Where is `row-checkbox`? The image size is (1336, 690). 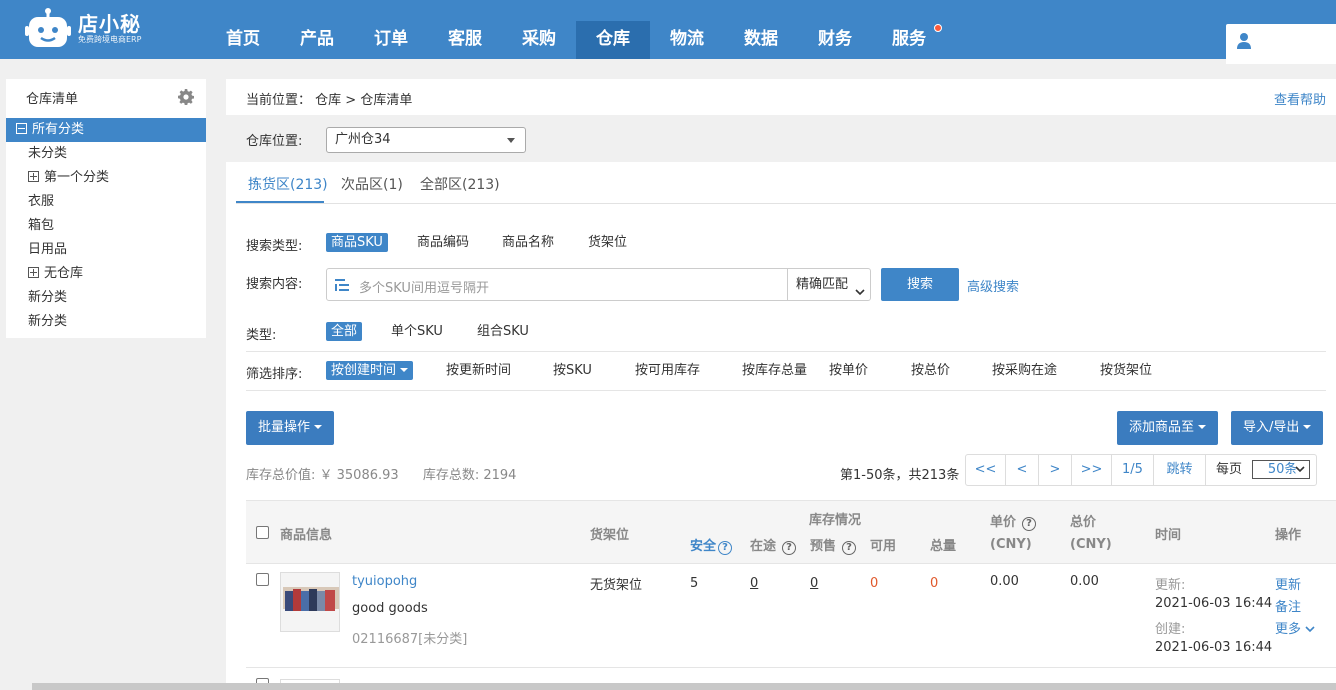
row-checkbox is located at coordinates (262, 579).